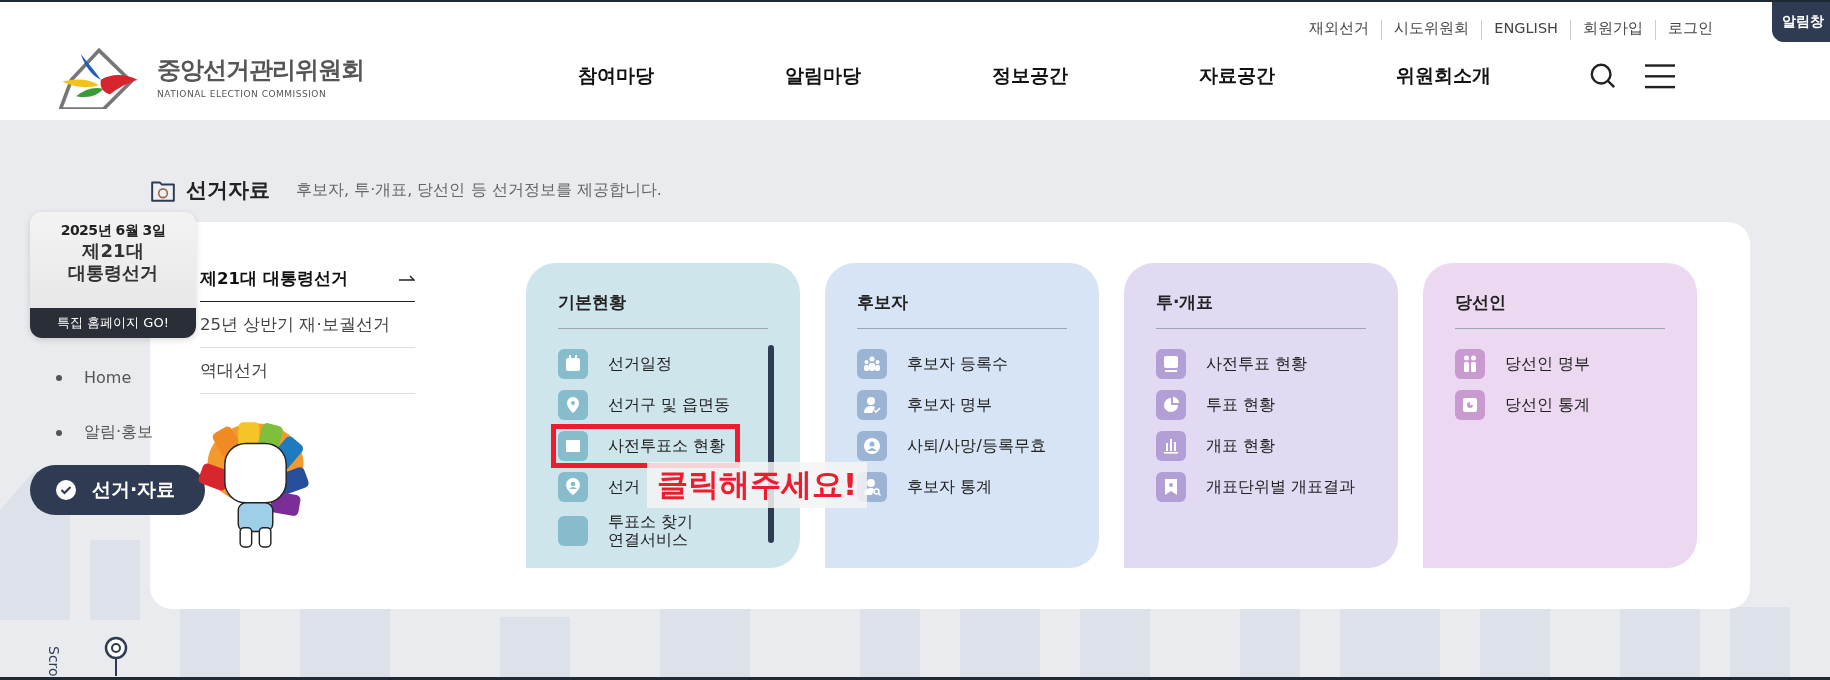 The height and width of the screenshot is (680, 1830). I want to click on promo-heading: 제21대, so click(113, 251).